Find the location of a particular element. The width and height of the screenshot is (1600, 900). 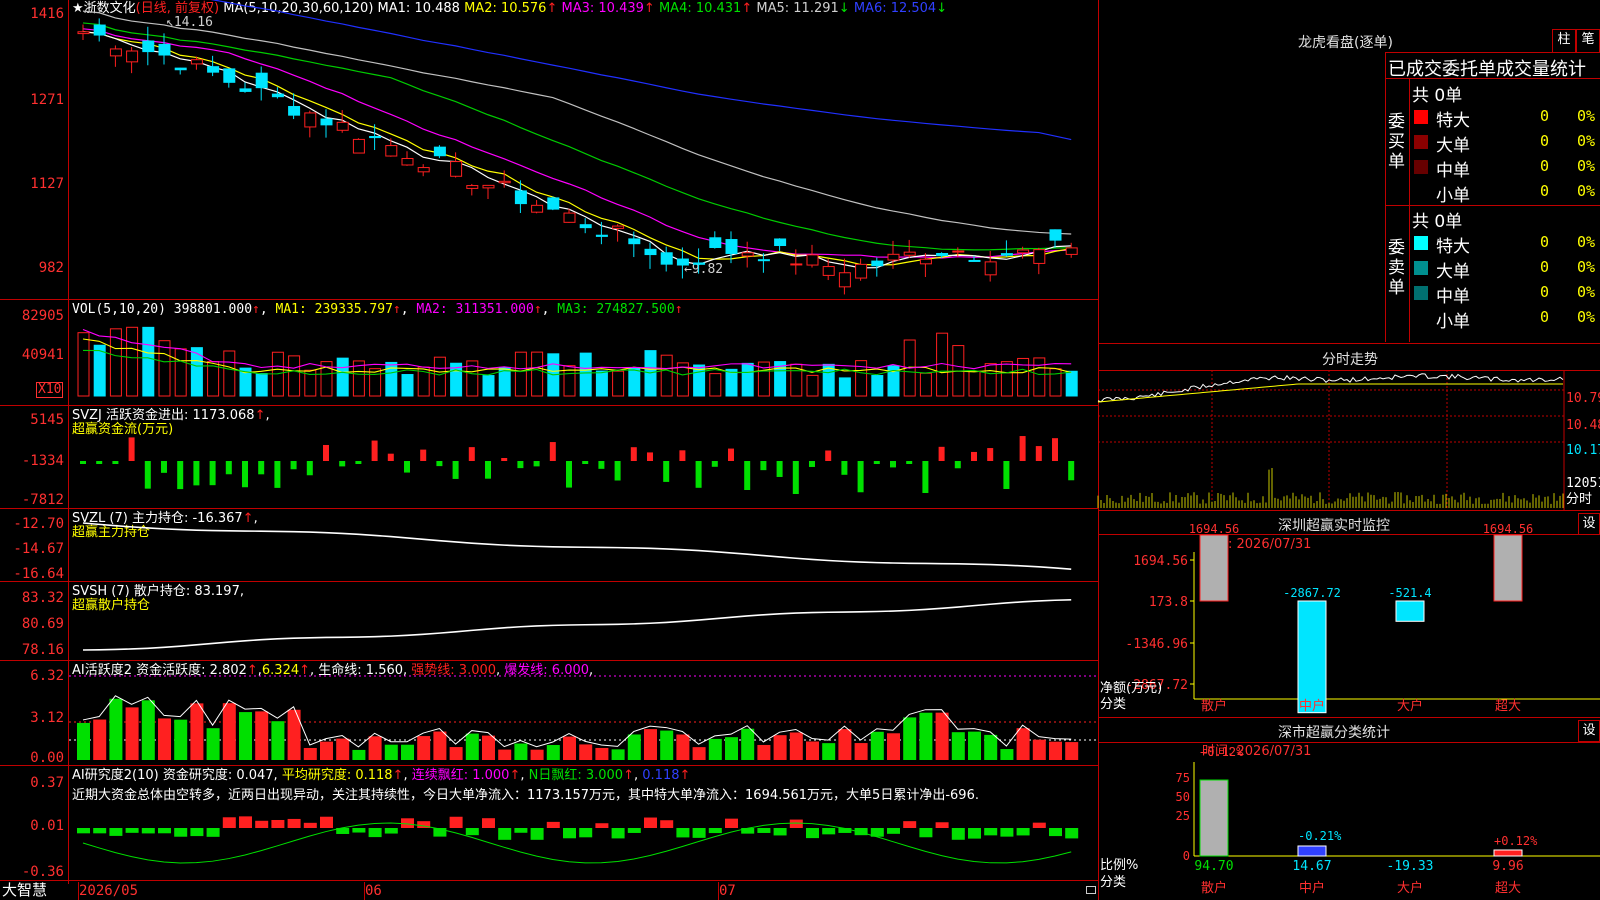

main-holding-line is located at coordinates (577, 546).